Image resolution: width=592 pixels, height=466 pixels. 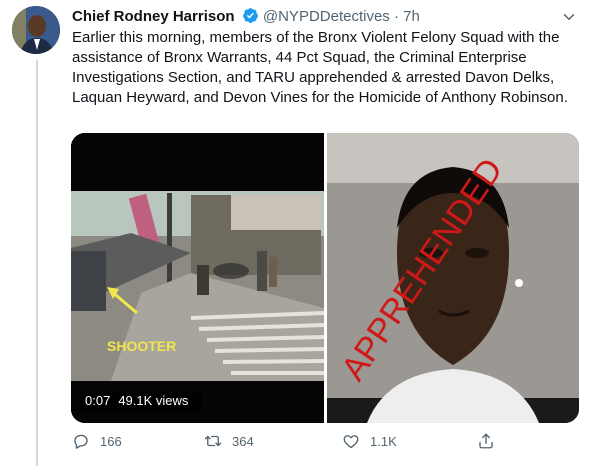 I want to click on reply-icon, so click(x=81, y=441).